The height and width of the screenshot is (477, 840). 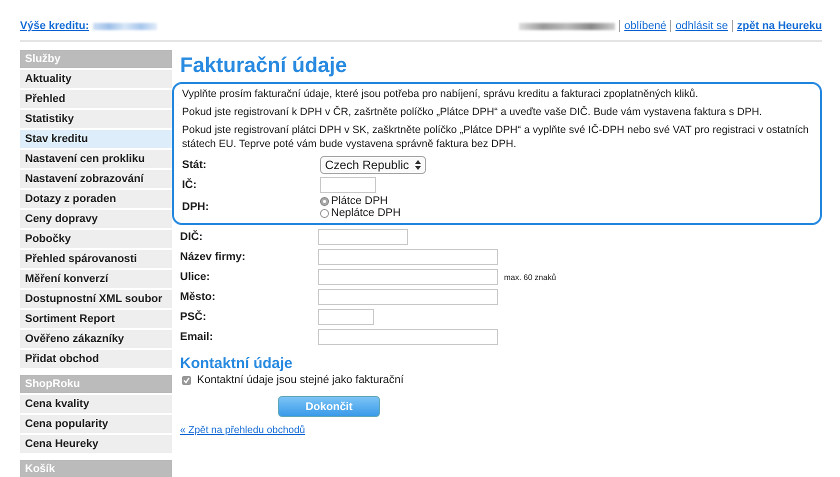 What do you see at coordinates (777, 26) in the screenshot?
I see `nav-link: zpět na Heureku` at bounding box center [777, 26].